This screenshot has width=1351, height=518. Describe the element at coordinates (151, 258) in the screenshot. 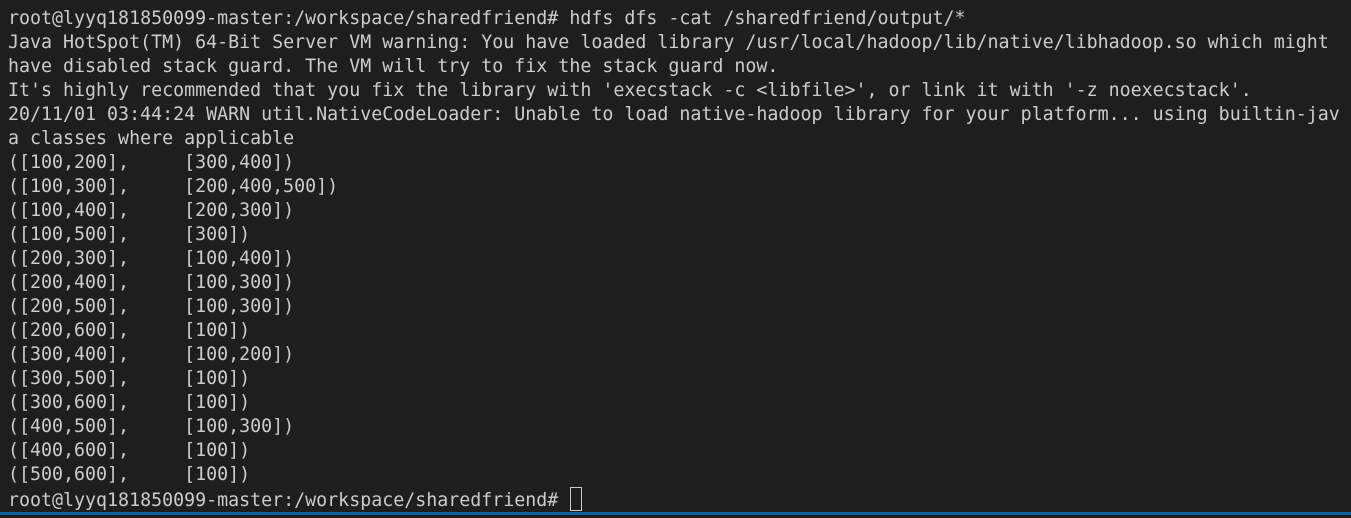

I see `terminal-output-row: ([200,300], [100,400])` at that location.